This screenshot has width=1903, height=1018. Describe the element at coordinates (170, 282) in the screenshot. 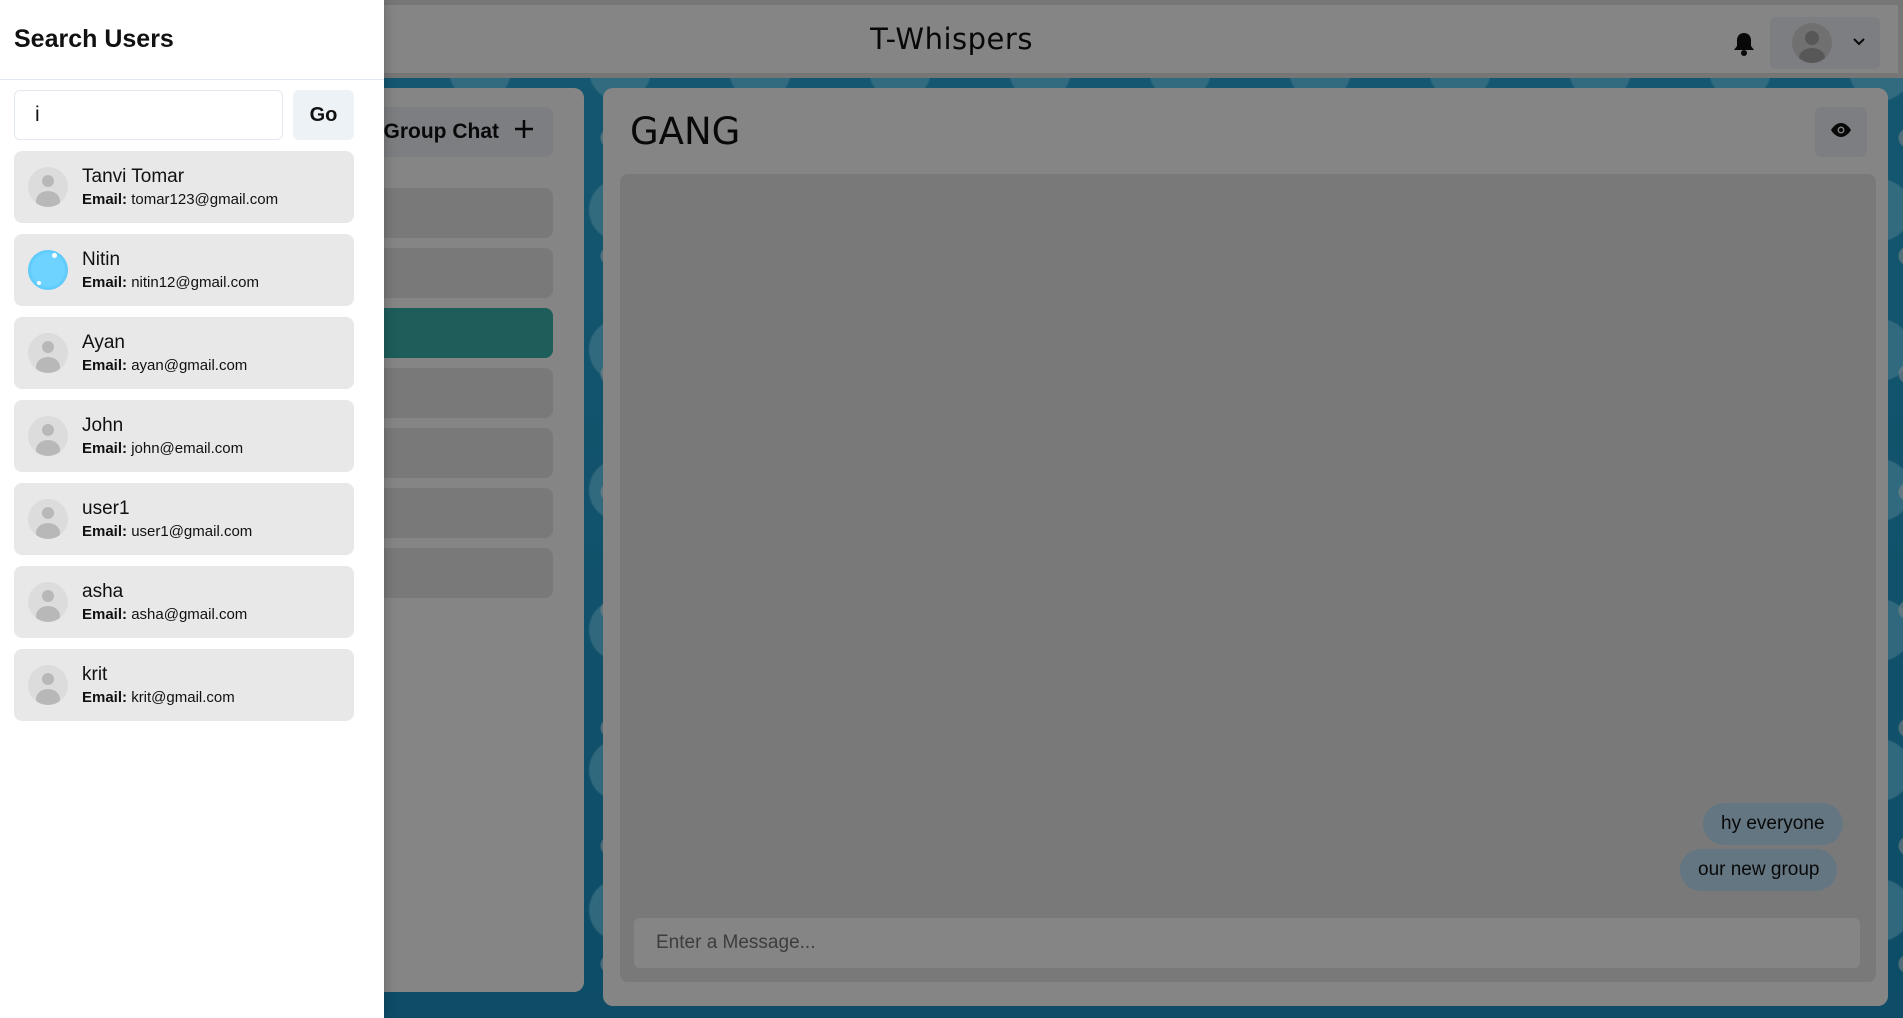

I see `user-email: Email: nitin12@gmail.com` at that location.